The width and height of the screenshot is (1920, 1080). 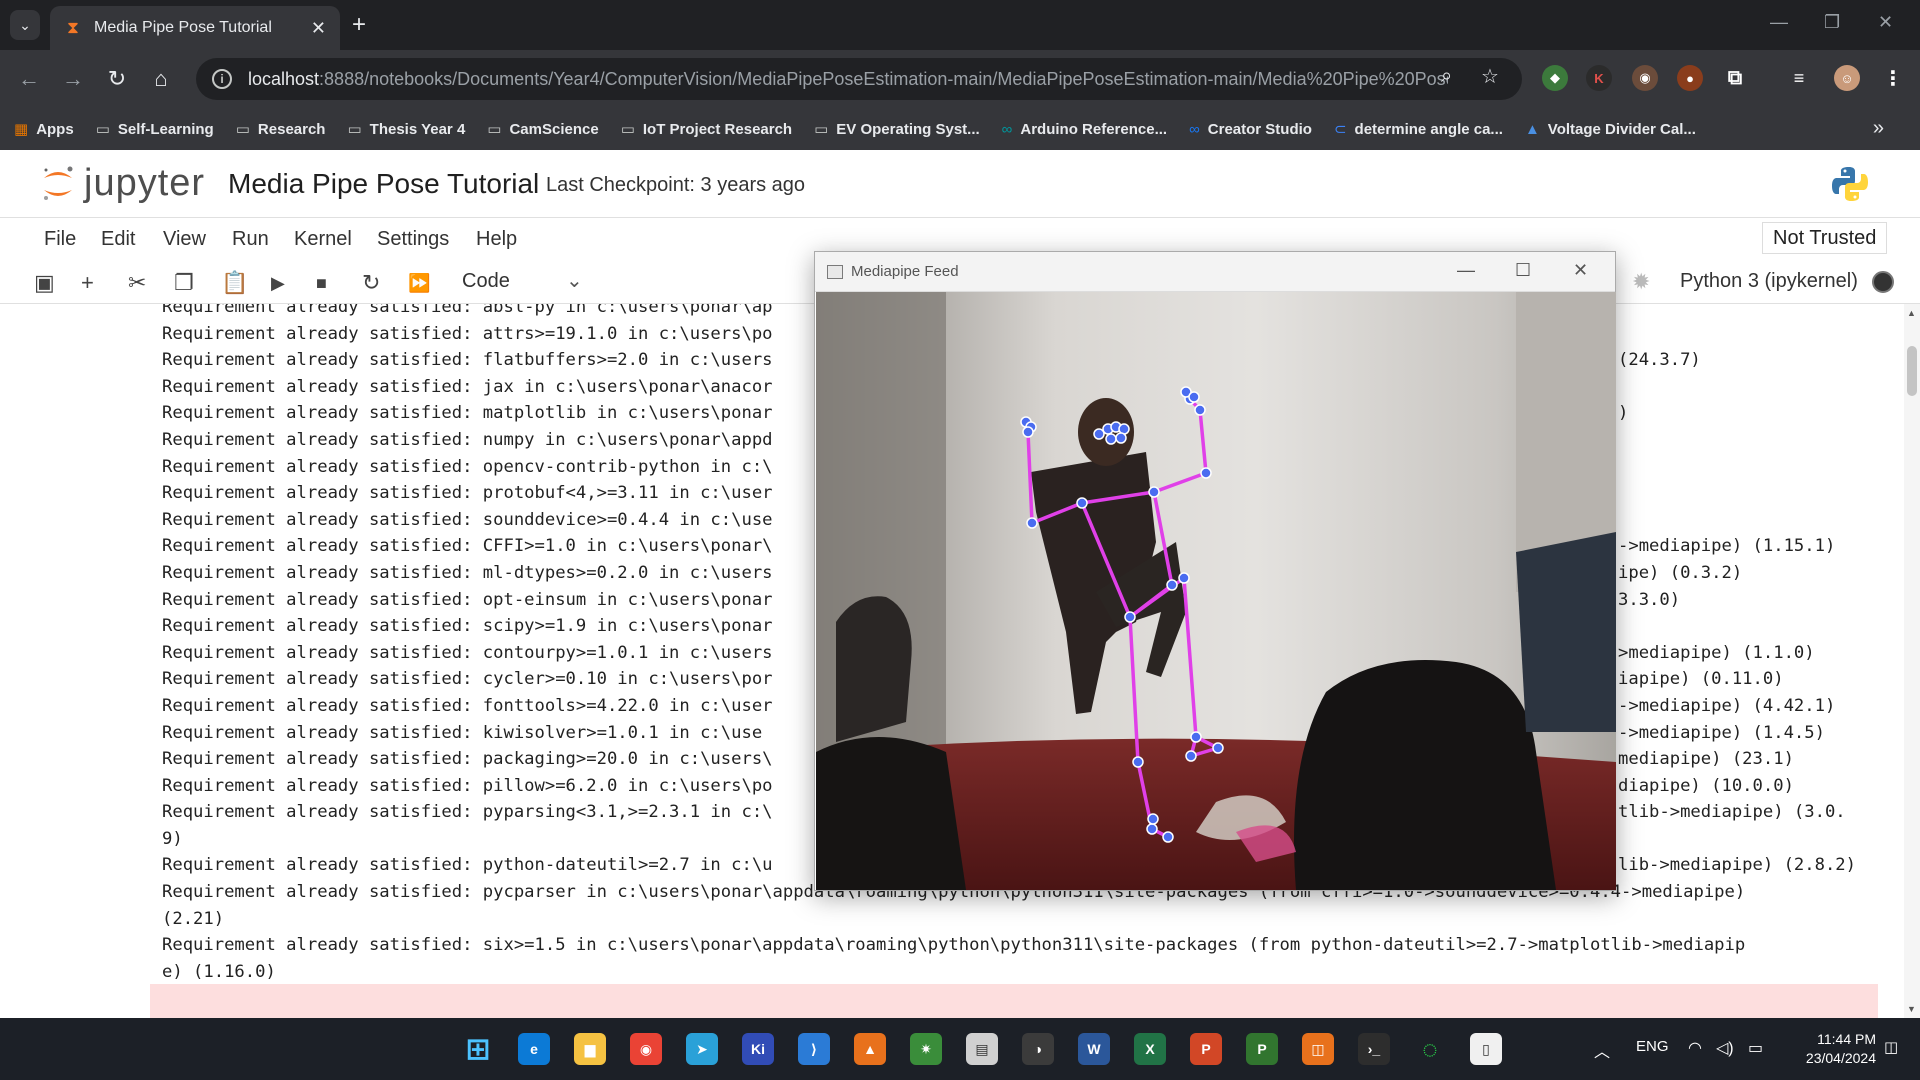 What do you see at coordinates (1555, 78) in the screenshot?
I see `extension-colorful-icon: ◆` at bounding box center [1555, 78].